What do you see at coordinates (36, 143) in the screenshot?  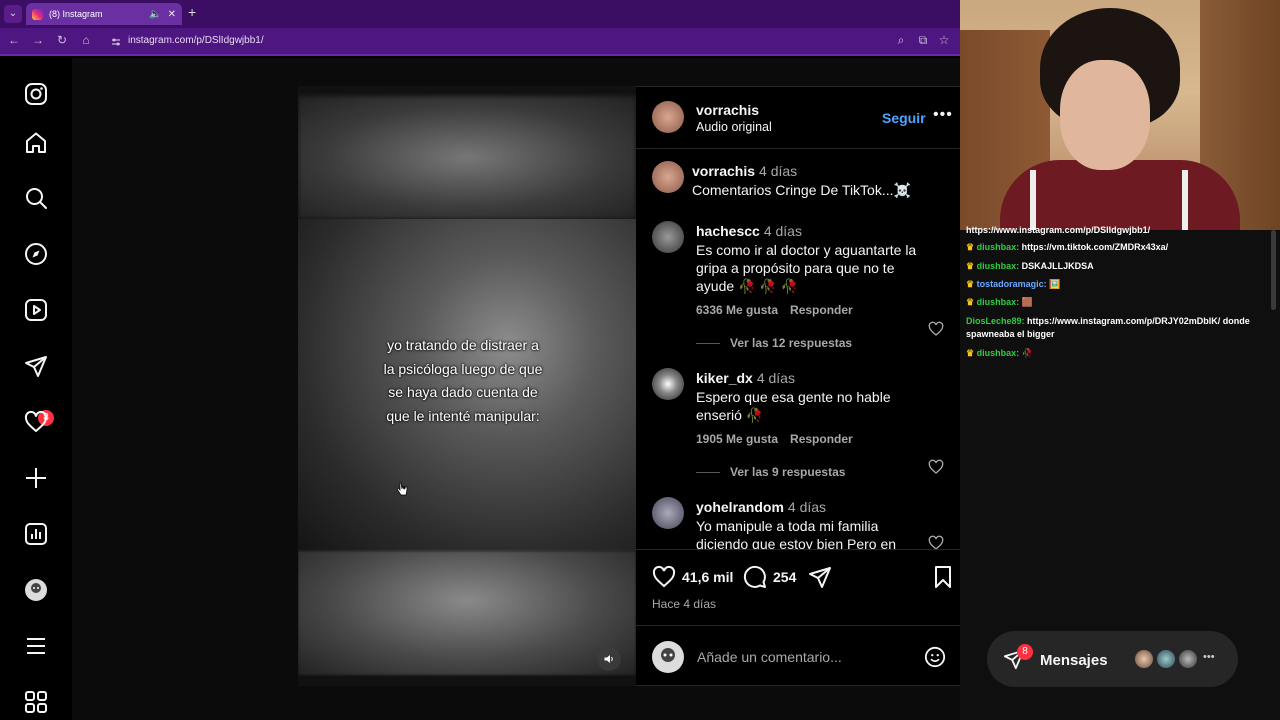 I see `home-nav-icon` at bounding box center [36, 143].